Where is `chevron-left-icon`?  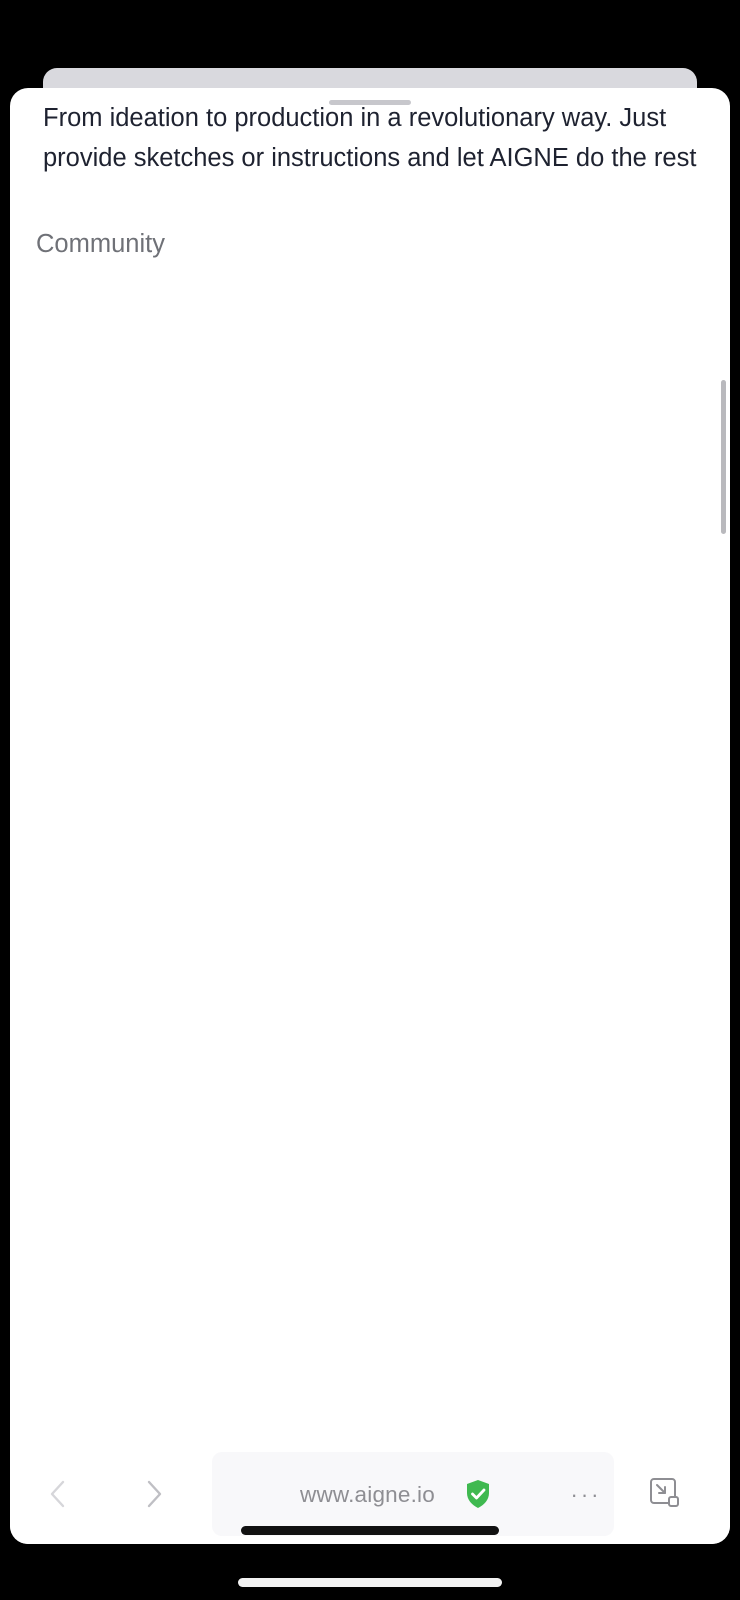 chevron-left-icon is located at coordinates (57, 1494).